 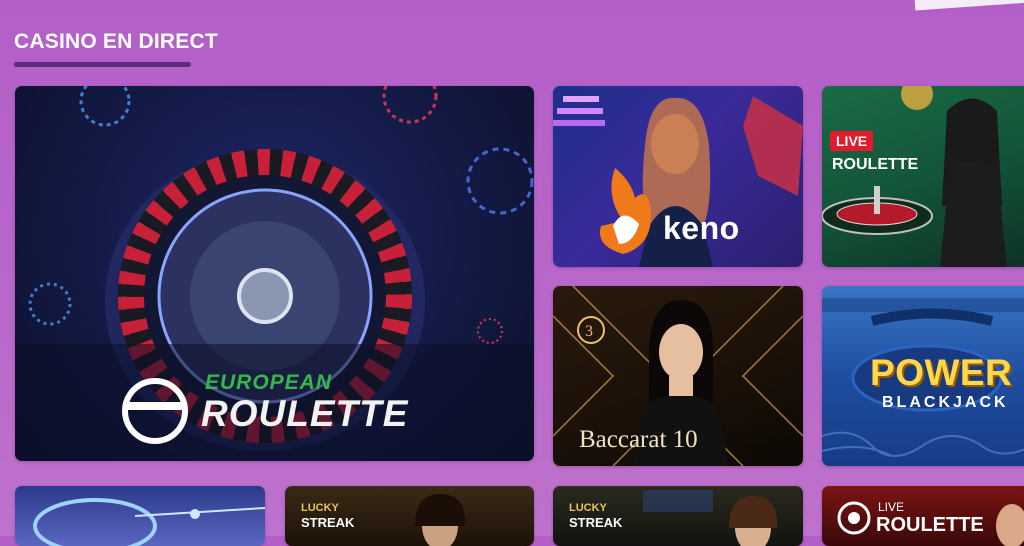 I want to click on title-underline, so click(x=102, y=64).